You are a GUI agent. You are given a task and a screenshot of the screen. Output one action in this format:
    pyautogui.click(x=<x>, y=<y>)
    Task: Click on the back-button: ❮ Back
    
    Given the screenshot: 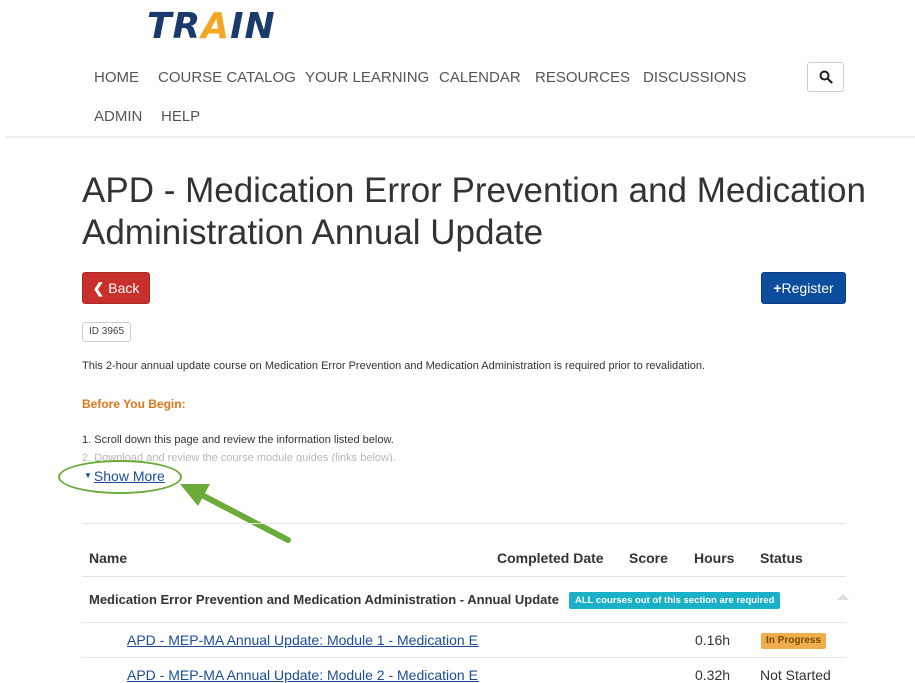 What is the action you would take?
    pyautogui.click(x=116, y=288)
    